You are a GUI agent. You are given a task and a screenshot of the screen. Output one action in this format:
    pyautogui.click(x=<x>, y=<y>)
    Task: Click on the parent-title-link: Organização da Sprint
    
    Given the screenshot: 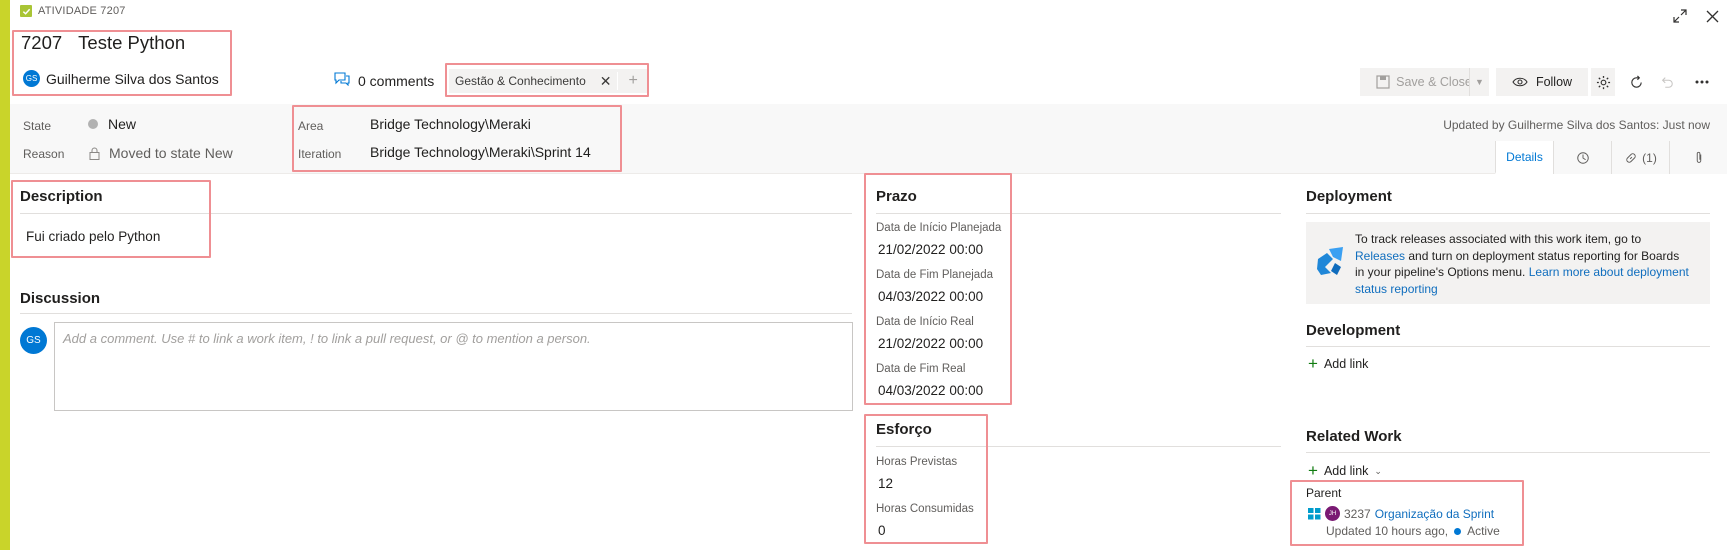 What is the action you would take?
    pyautogui.click(x=1434, y=514)
    